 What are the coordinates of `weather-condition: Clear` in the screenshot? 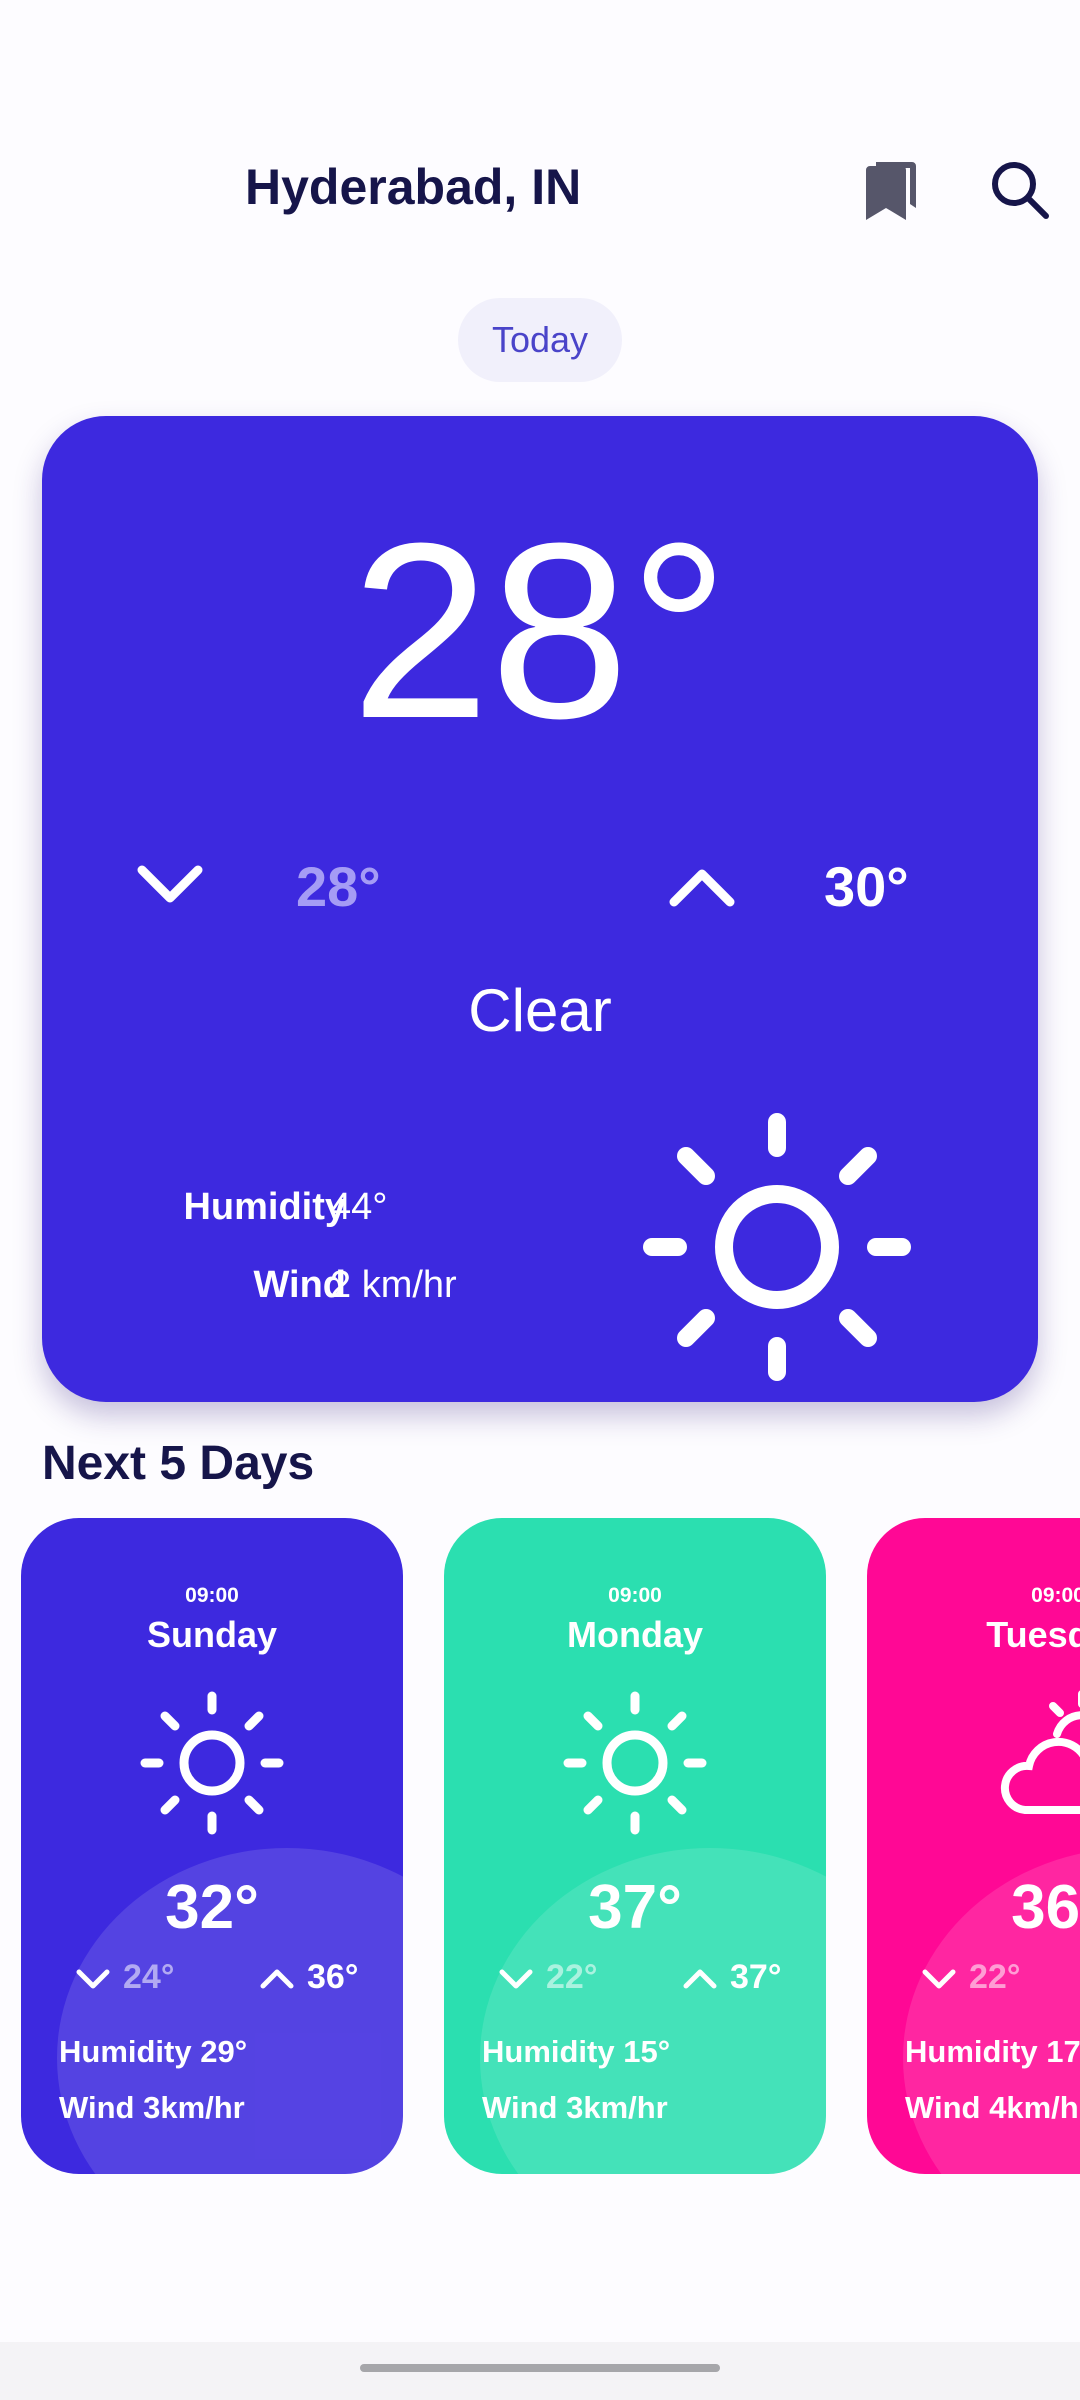 It's located at (540, 1010).